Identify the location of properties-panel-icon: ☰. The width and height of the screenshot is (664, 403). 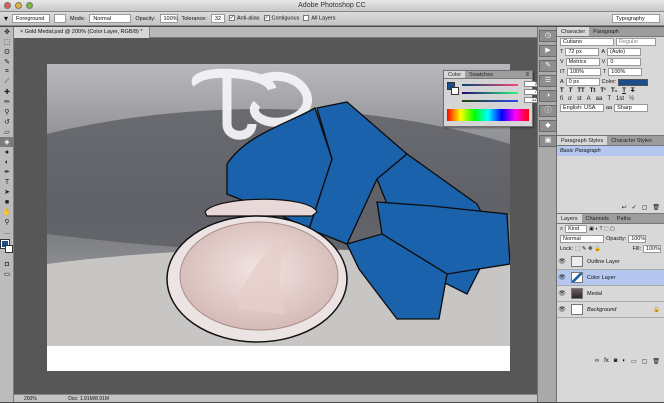
(548, 81).